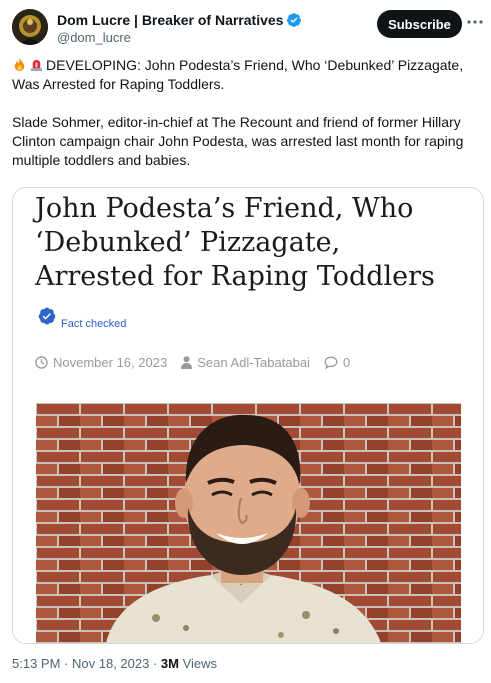  I want to click on views-label: Views, so click(200, 663).